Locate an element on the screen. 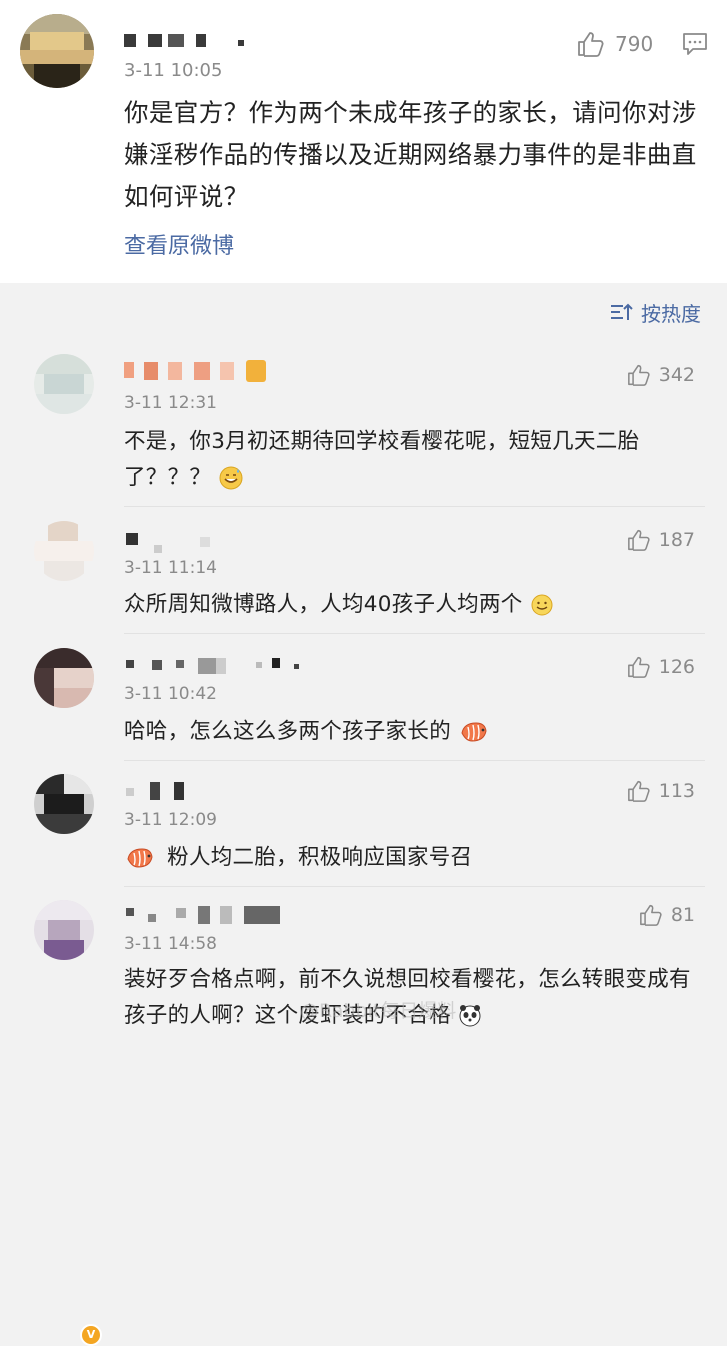 This screenshot has height=1346, width=727. comment-like-button: 187 is located at coordinates (661, 540).